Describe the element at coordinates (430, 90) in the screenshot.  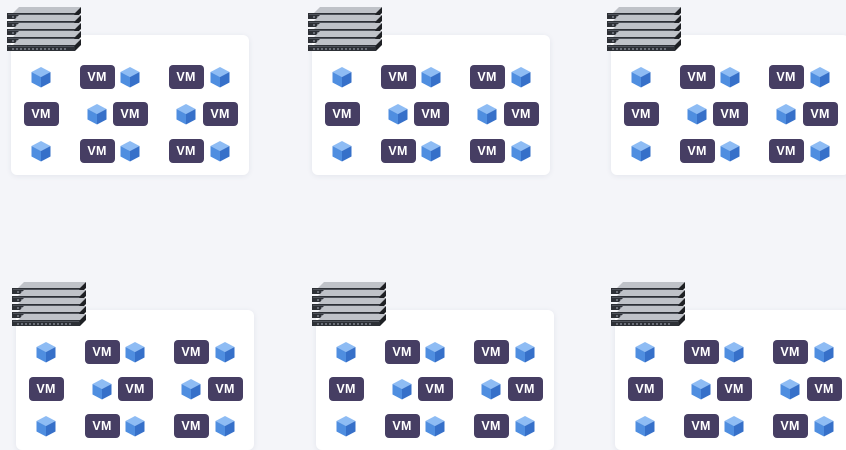
I see `host-2: VM VM VM VM VM VM VM` at that location.